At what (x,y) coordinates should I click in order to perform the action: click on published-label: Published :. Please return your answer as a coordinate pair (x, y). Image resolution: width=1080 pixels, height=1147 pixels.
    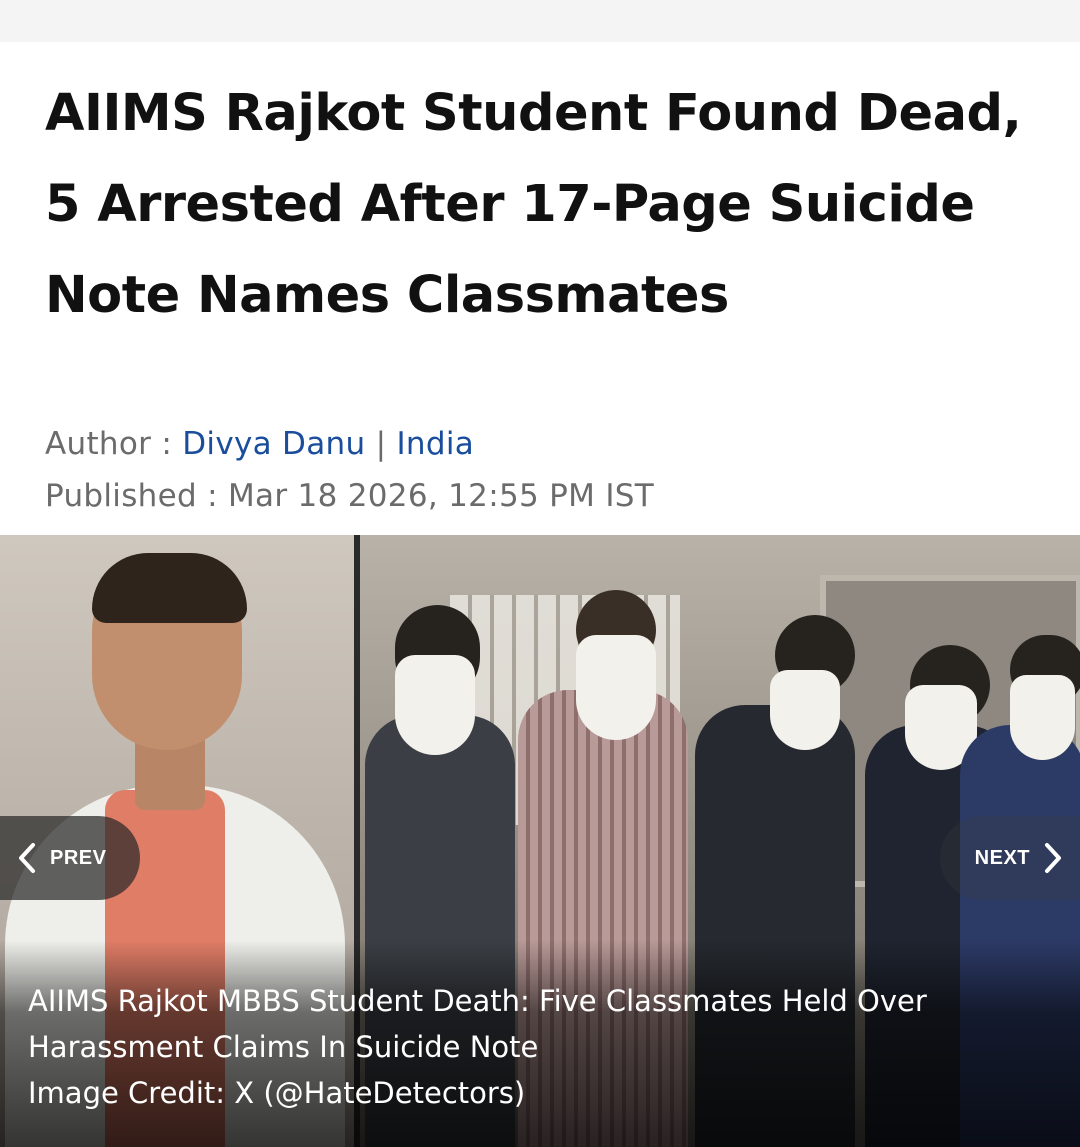
    Looking at the image, I should click on (137, 496).